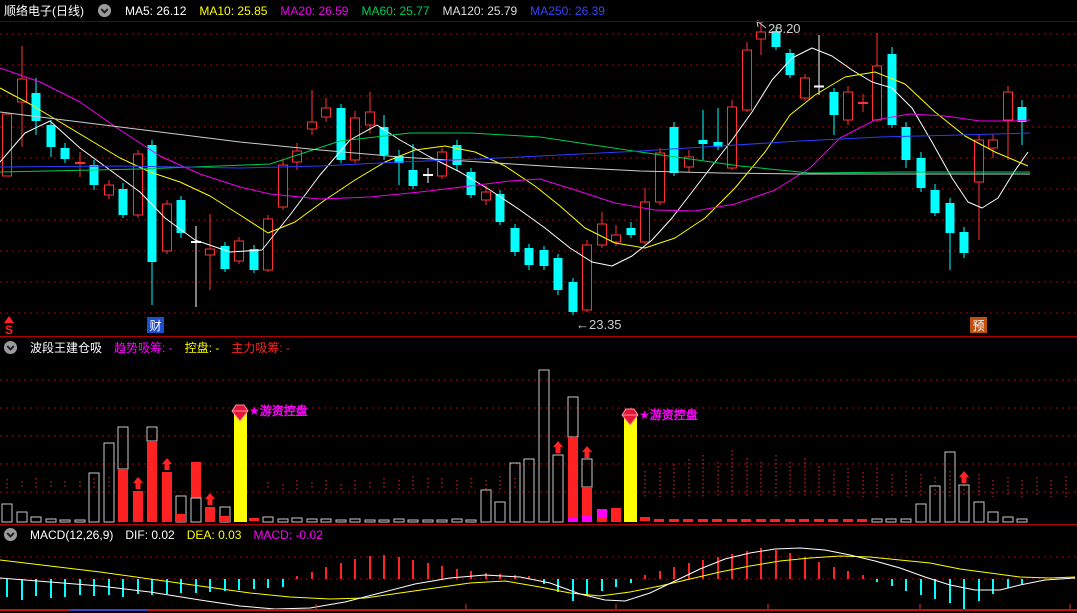  I want to click on ma120-value: MA120: 25.79, so click(480, 10).